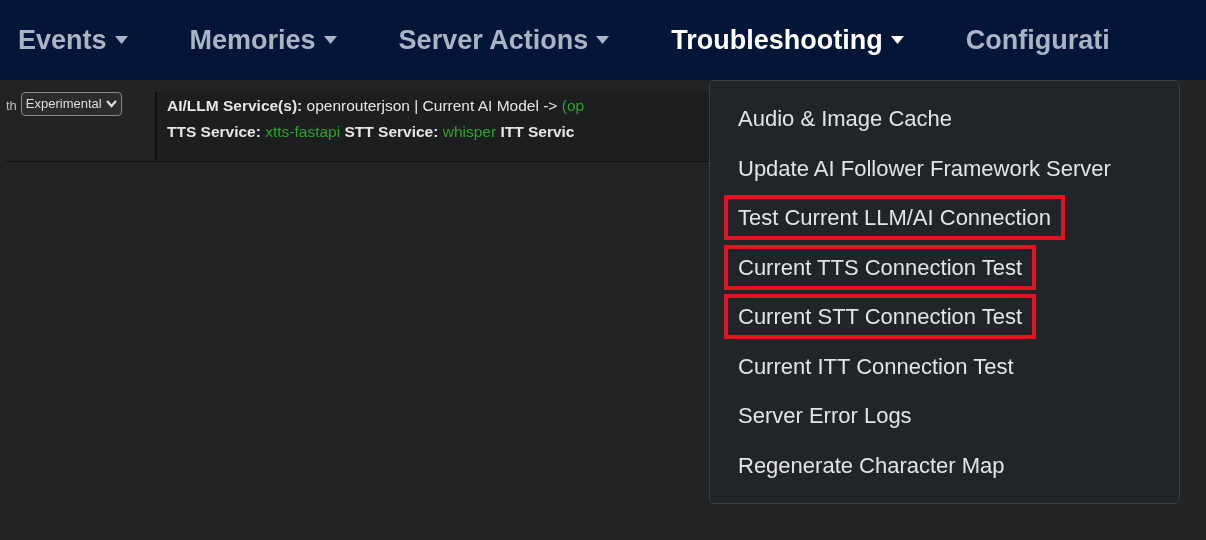 The height and width of the screenshot is (540, 1206). I want to click on menu-item: Server Error Logs, so click(825, 416).